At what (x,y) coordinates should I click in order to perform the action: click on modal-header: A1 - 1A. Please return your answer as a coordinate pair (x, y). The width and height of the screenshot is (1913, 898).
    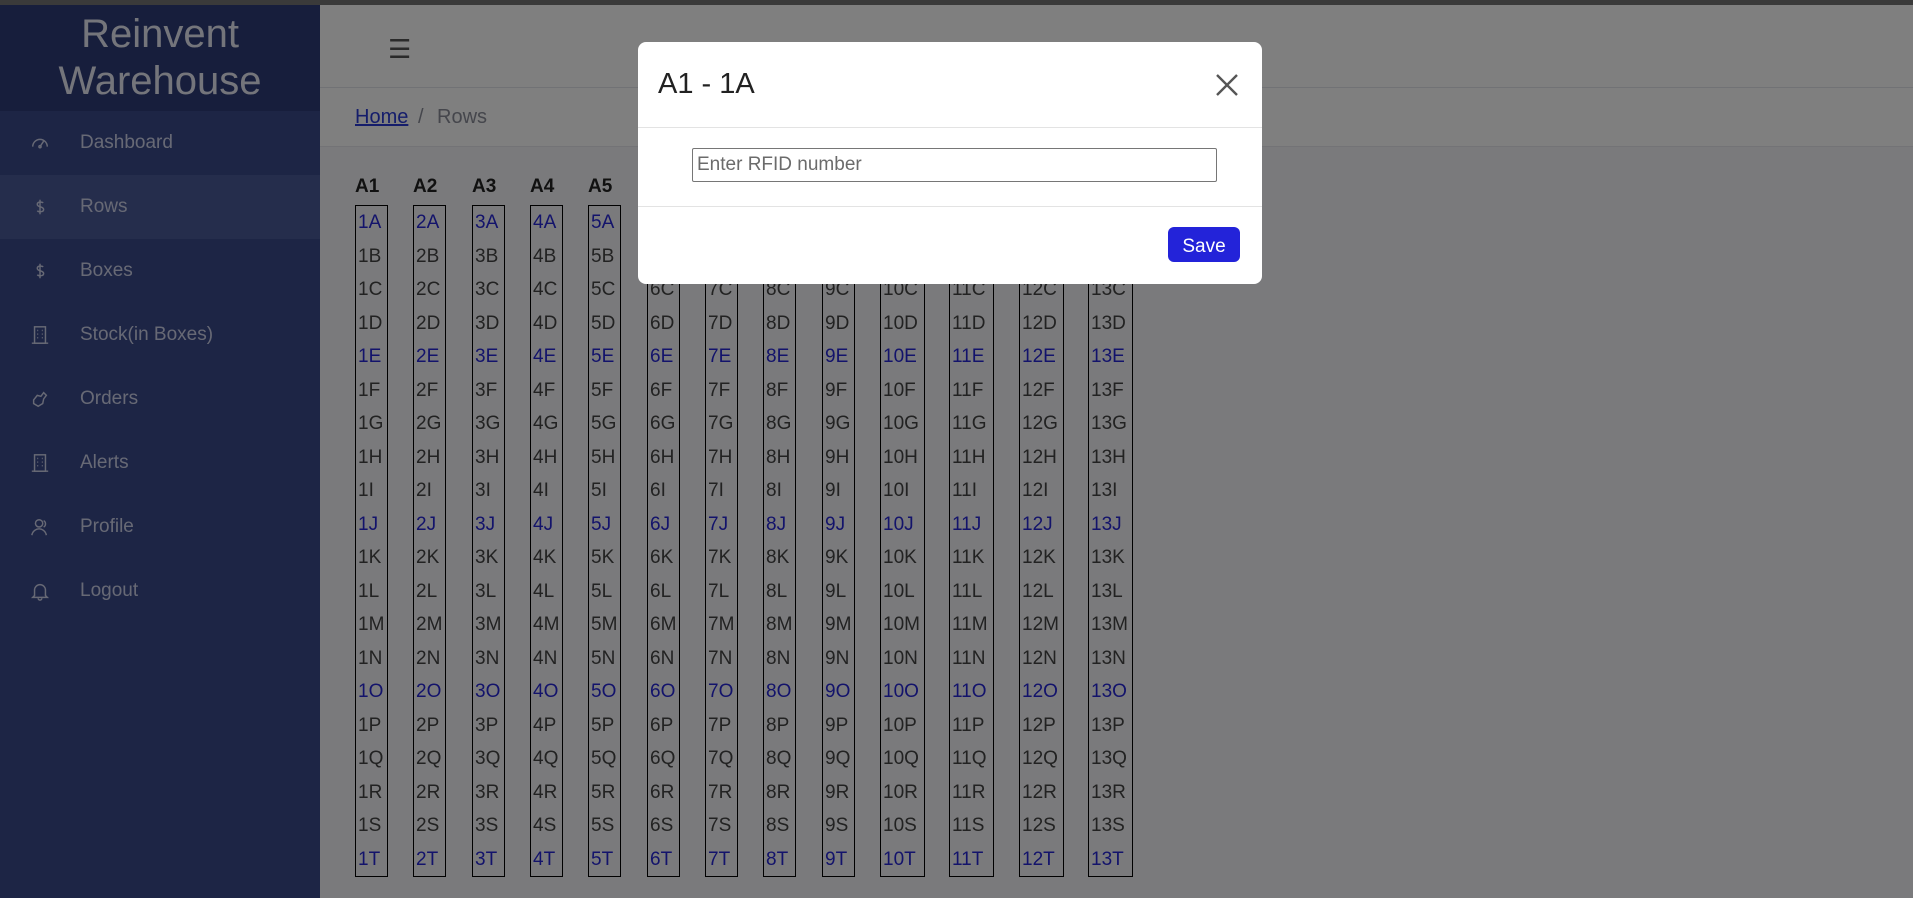
    Looking at the image, I should click on (950, 85).